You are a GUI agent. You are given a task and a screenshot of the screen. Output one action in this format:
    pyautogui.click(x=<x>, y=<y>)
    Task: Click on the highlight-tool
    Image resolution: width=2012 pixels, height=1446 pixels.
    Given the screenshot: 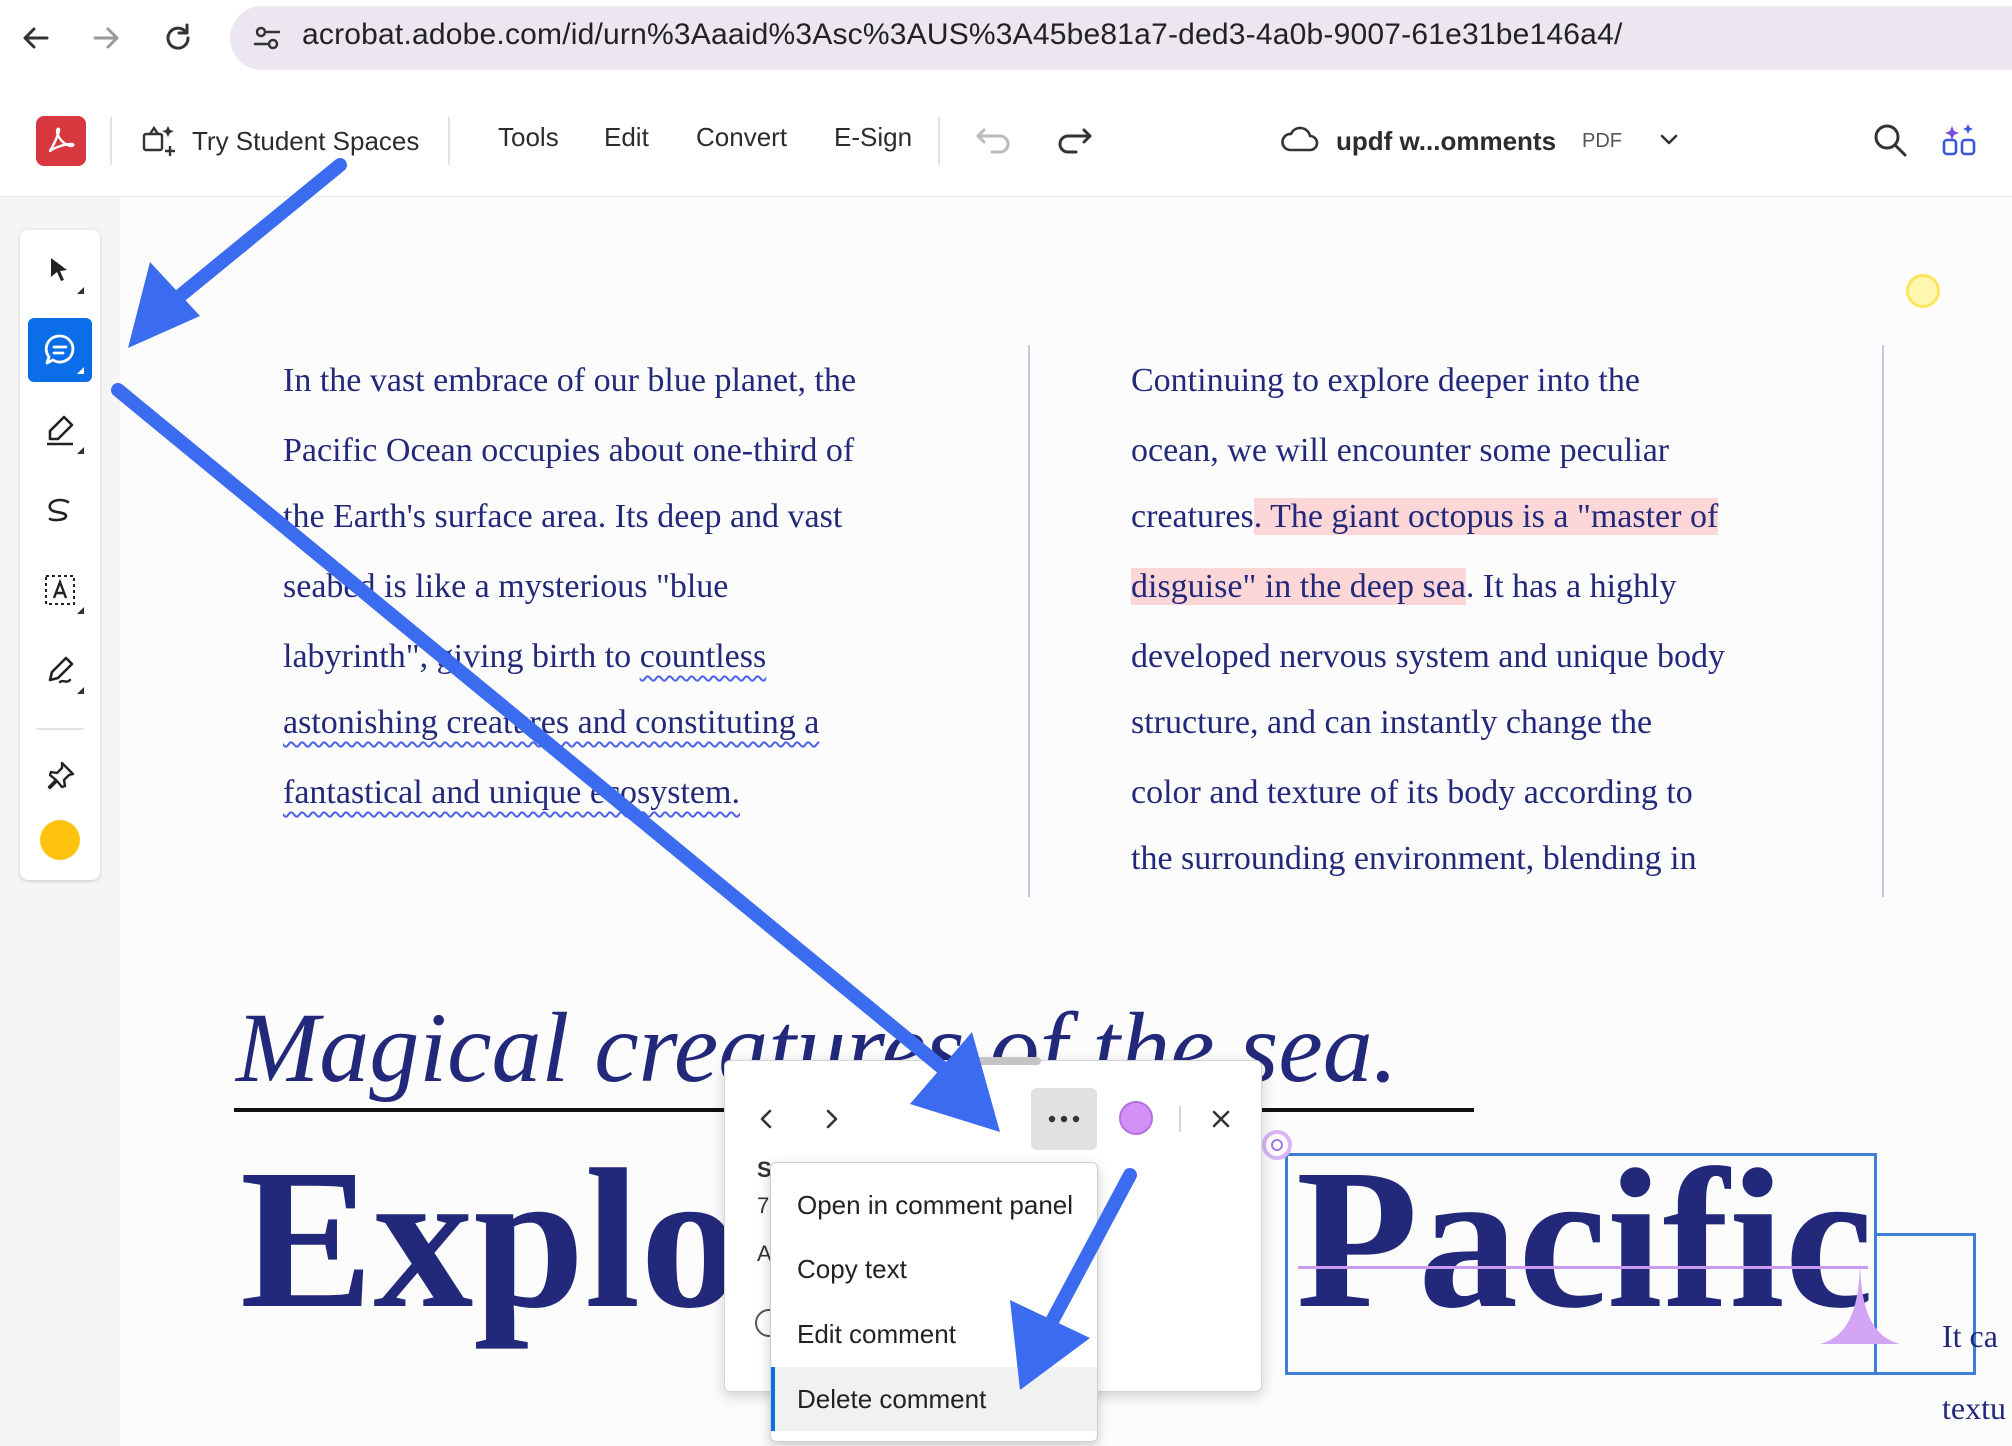 What is the action you would take?
    pyautogui.click(x=60, y=430)
    